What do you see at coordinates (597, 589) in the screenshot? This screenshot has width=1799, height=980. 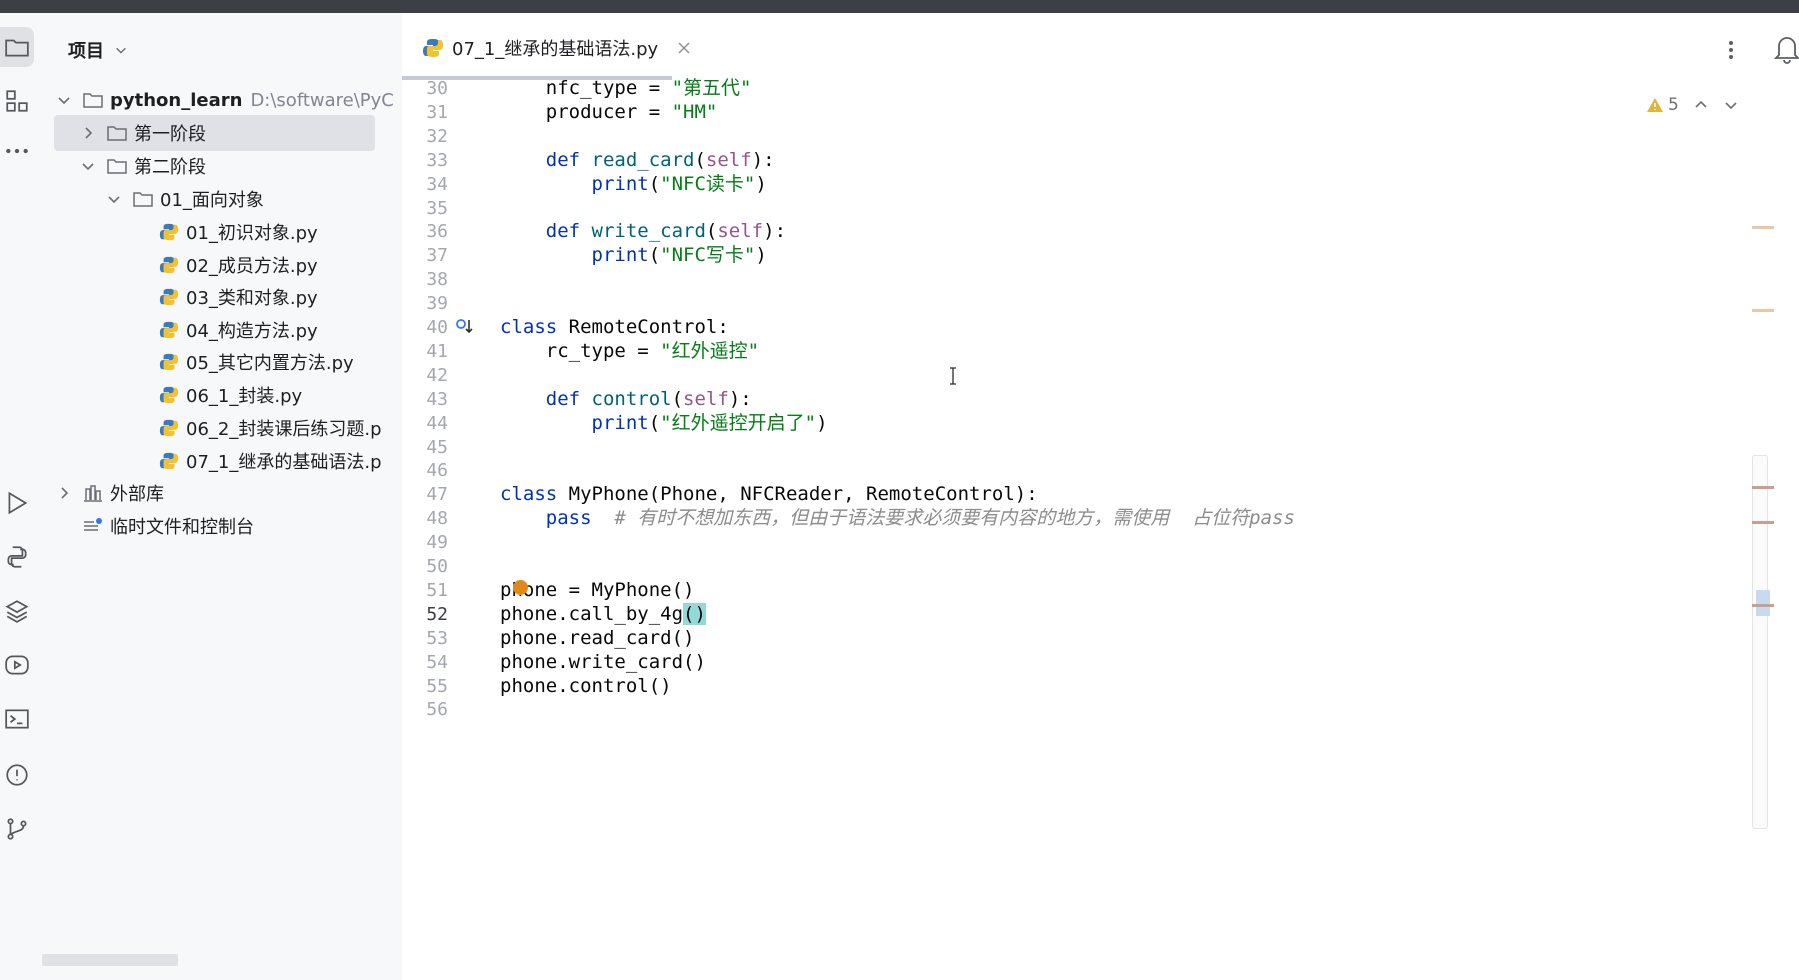 I see `code-token: phone = MyPhone()` at bounding box center [597, 589].